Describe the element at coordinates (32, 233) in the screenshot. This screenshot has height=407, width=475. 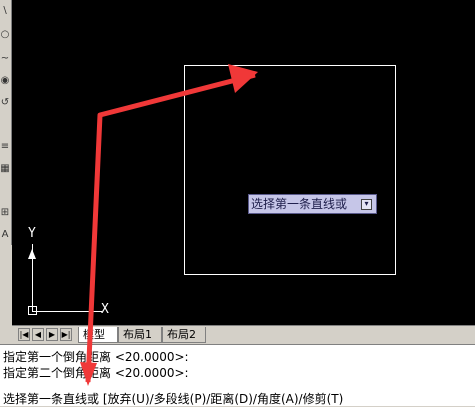
I see `ucs-y-label: Y` at that location.